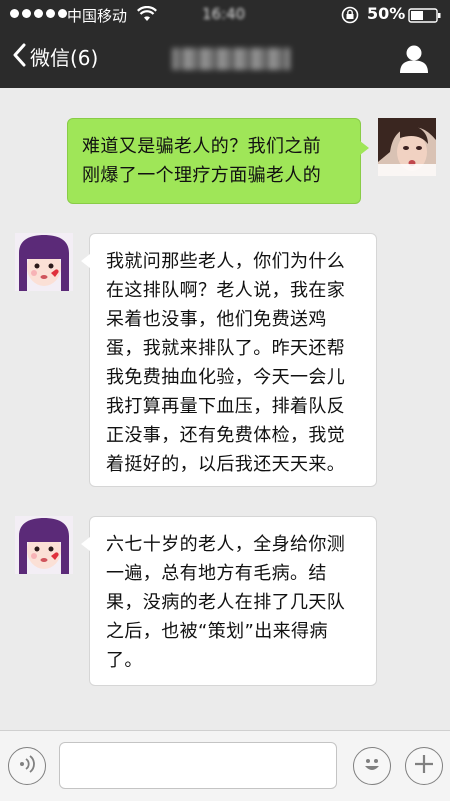 The height and width of the screenshot is (801, 450). I want to click on plus-icon, so click(424, 766).